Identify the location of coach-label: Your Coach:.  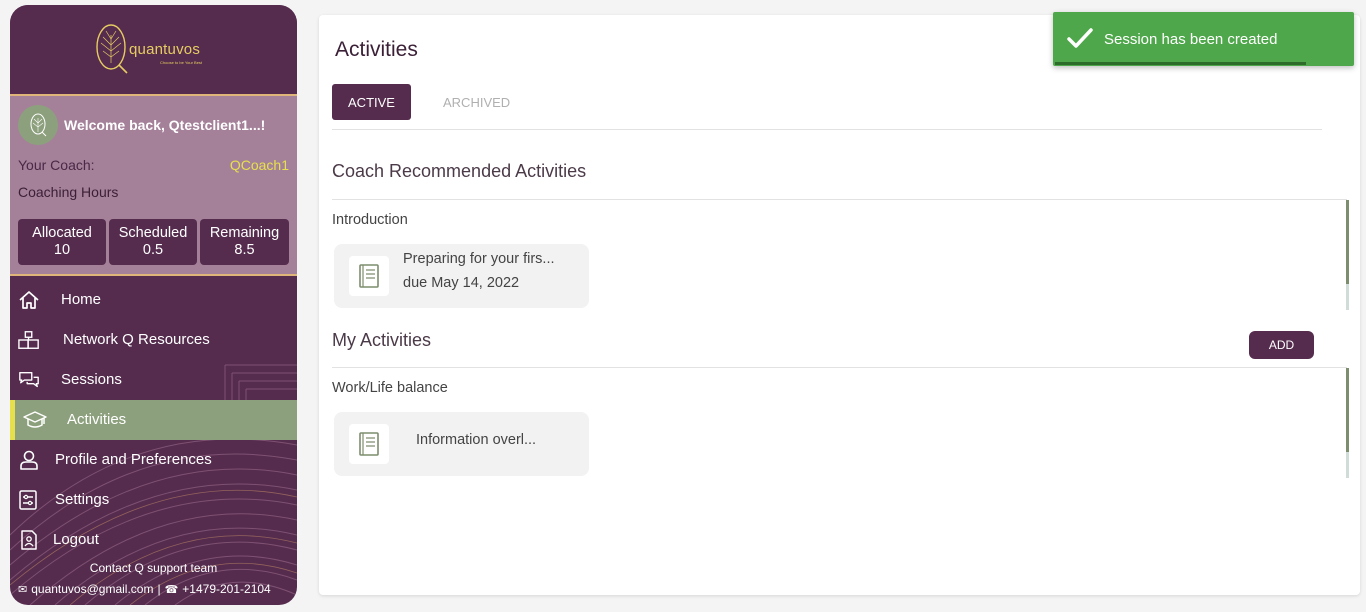
(56, 165).